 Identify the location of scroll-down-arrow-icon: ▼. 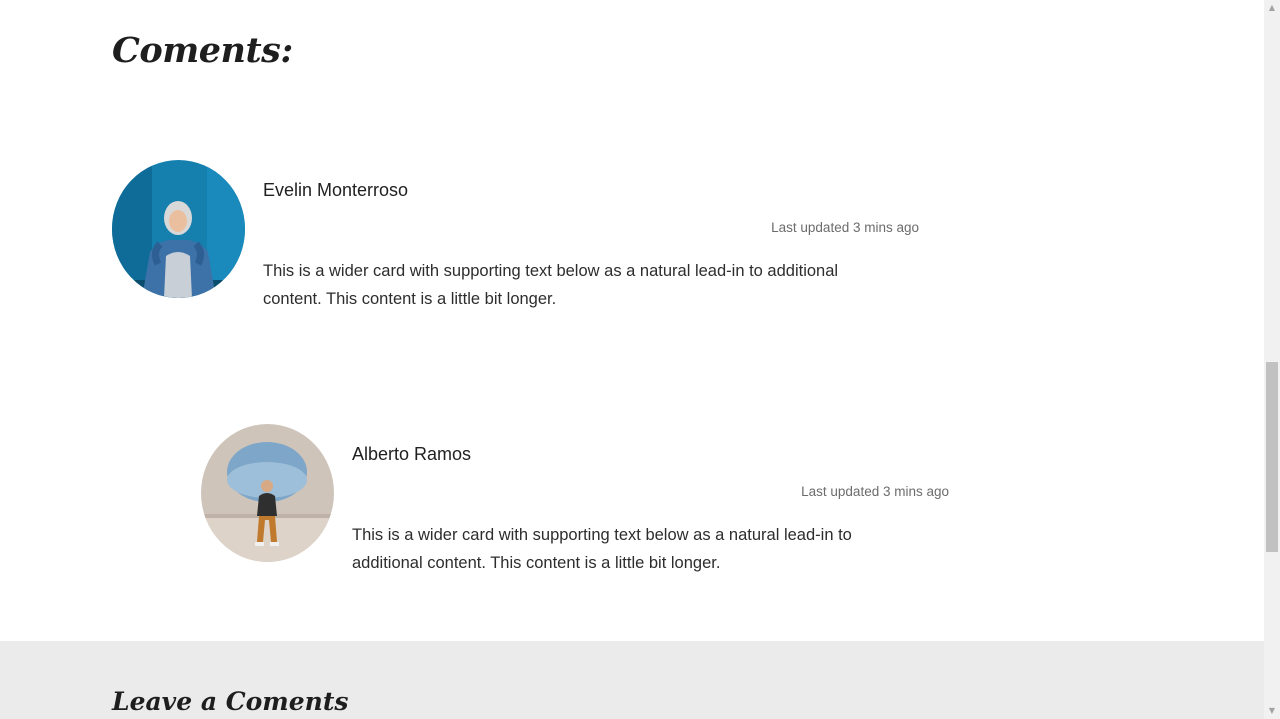
(1272, 711).